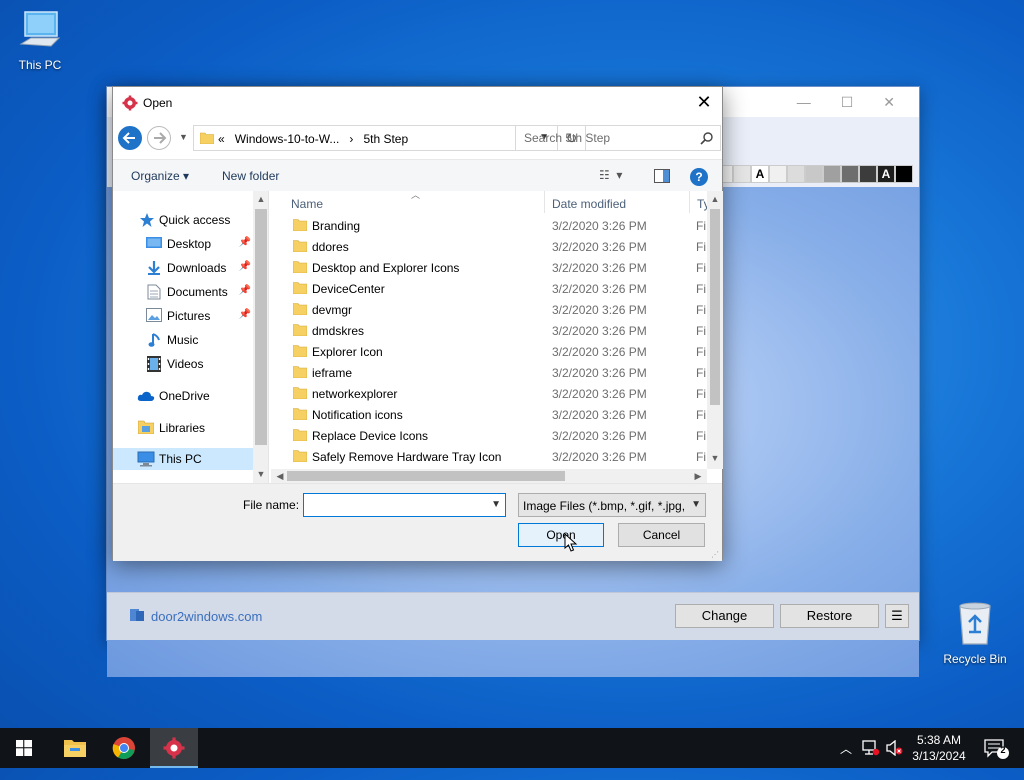 The height and width of the screenshot is (780, 1024). What do you see at coordinates (612, 505) in the screenshot?
I see `file-type-select: Image Files (*.bmp, *.gif, *.jpg, ▼` at bounding box center [612, 505].